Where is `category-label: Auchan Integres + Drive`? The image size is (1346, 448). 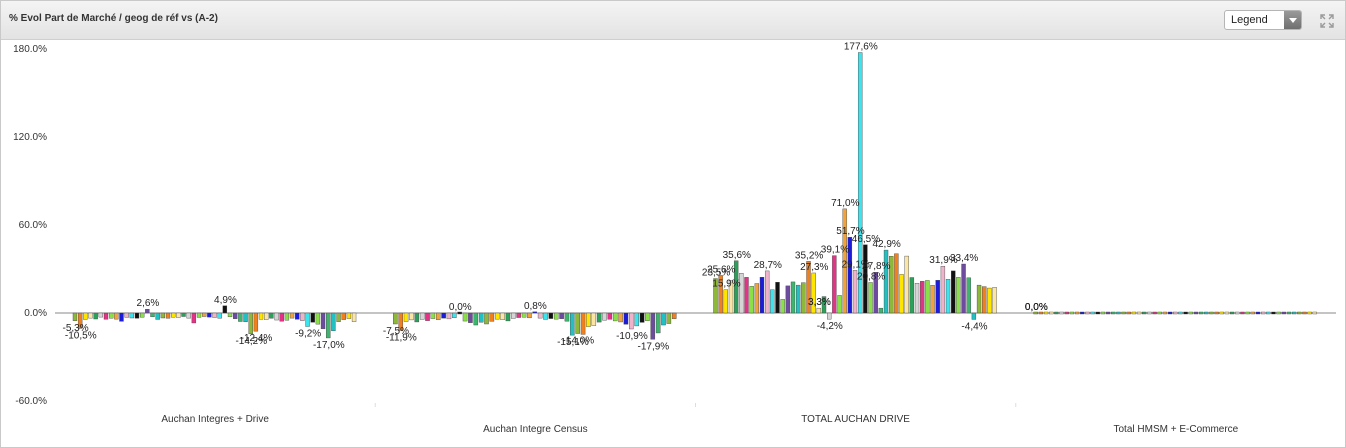 category-label: Auchan Integres + Drive is located at coordinates (215, 419).